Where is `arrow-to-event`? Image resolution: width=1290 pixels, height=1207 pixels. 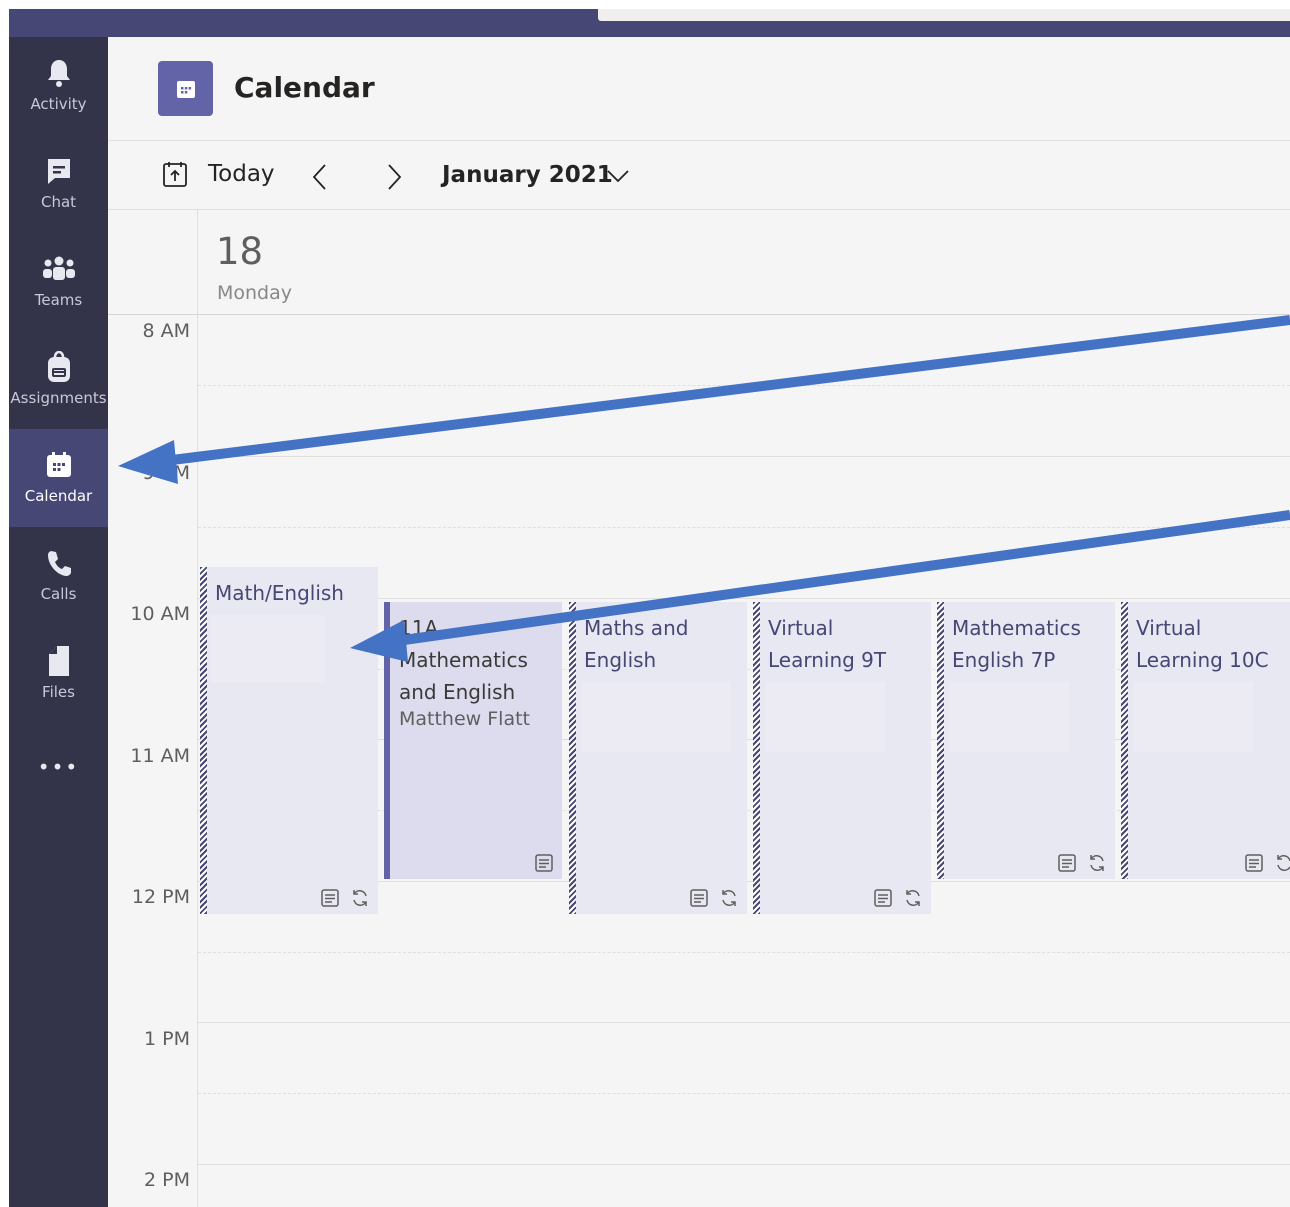
arrow-to-event is located at coordinates (820, 586).